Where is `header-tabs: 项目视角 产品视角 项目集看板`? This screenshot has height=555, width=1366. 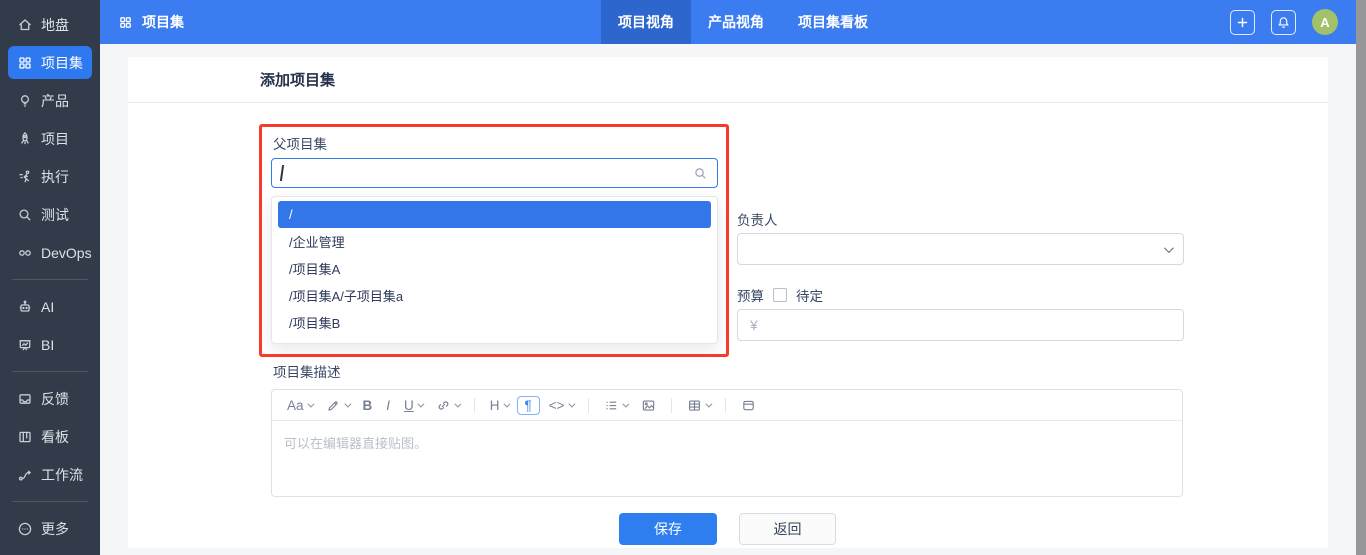
header-tabs: 项目视角 产品视角 项目集看板 is located at coordinates (743, 22).